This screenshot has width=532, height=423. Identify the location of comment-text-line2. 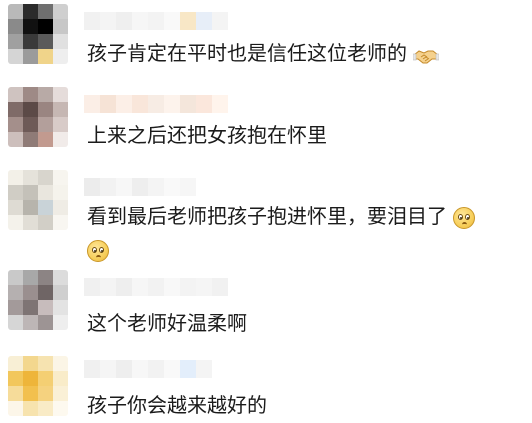
(98, 249).